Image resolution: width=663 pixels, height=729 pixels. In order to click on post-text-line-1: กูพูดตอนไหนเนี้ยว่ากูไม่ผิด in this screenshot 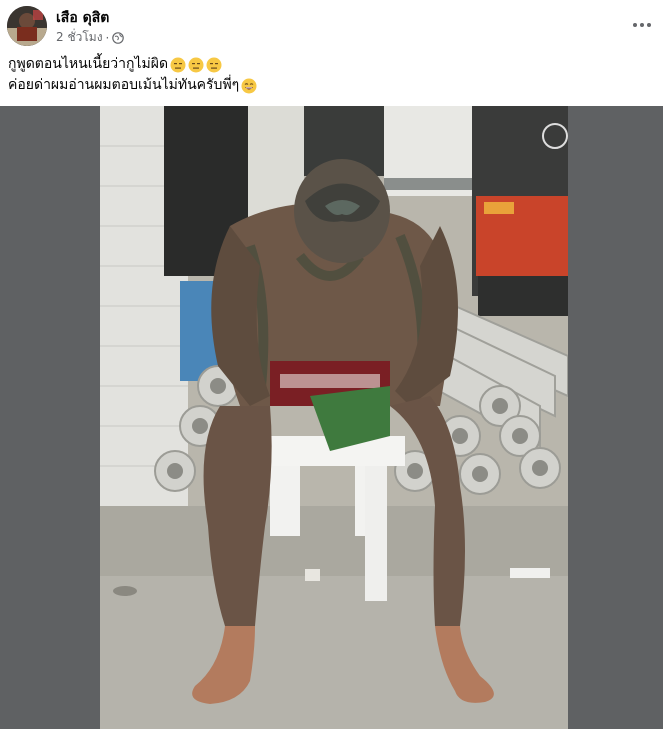, I will do `click(88, 64)`.